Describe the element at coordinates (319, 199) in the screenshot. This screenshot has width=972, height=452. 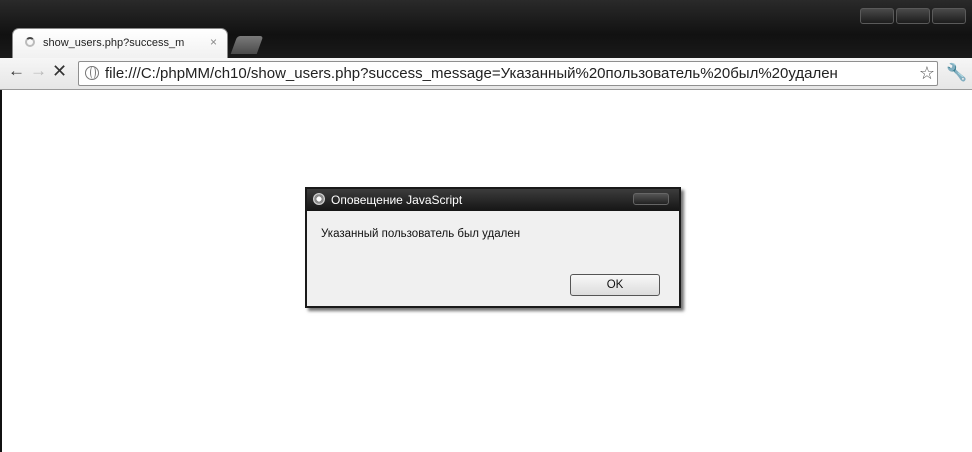
I see `chrome-logo-icon` at that location.